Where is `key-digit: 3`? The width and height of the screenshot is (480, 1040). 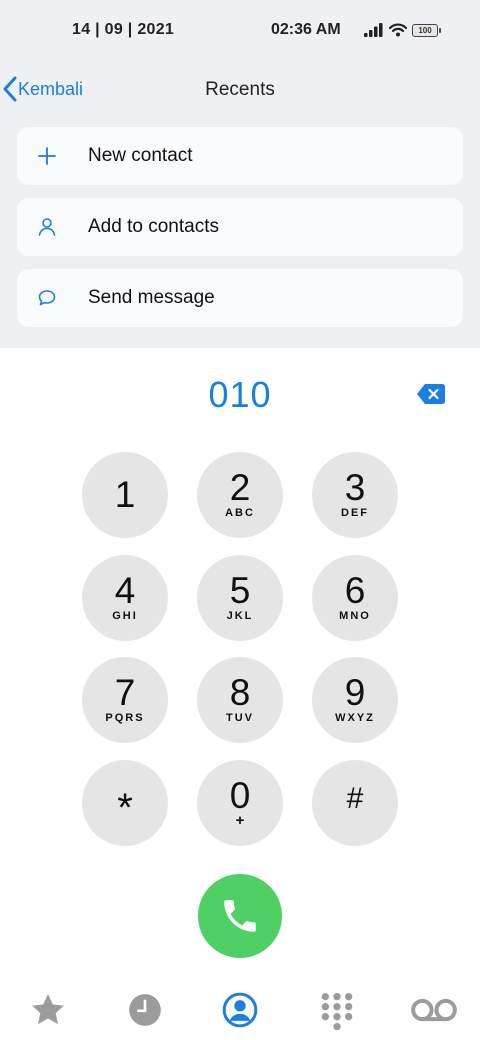
key-digit: 3 is located at coordinates (355, 487).